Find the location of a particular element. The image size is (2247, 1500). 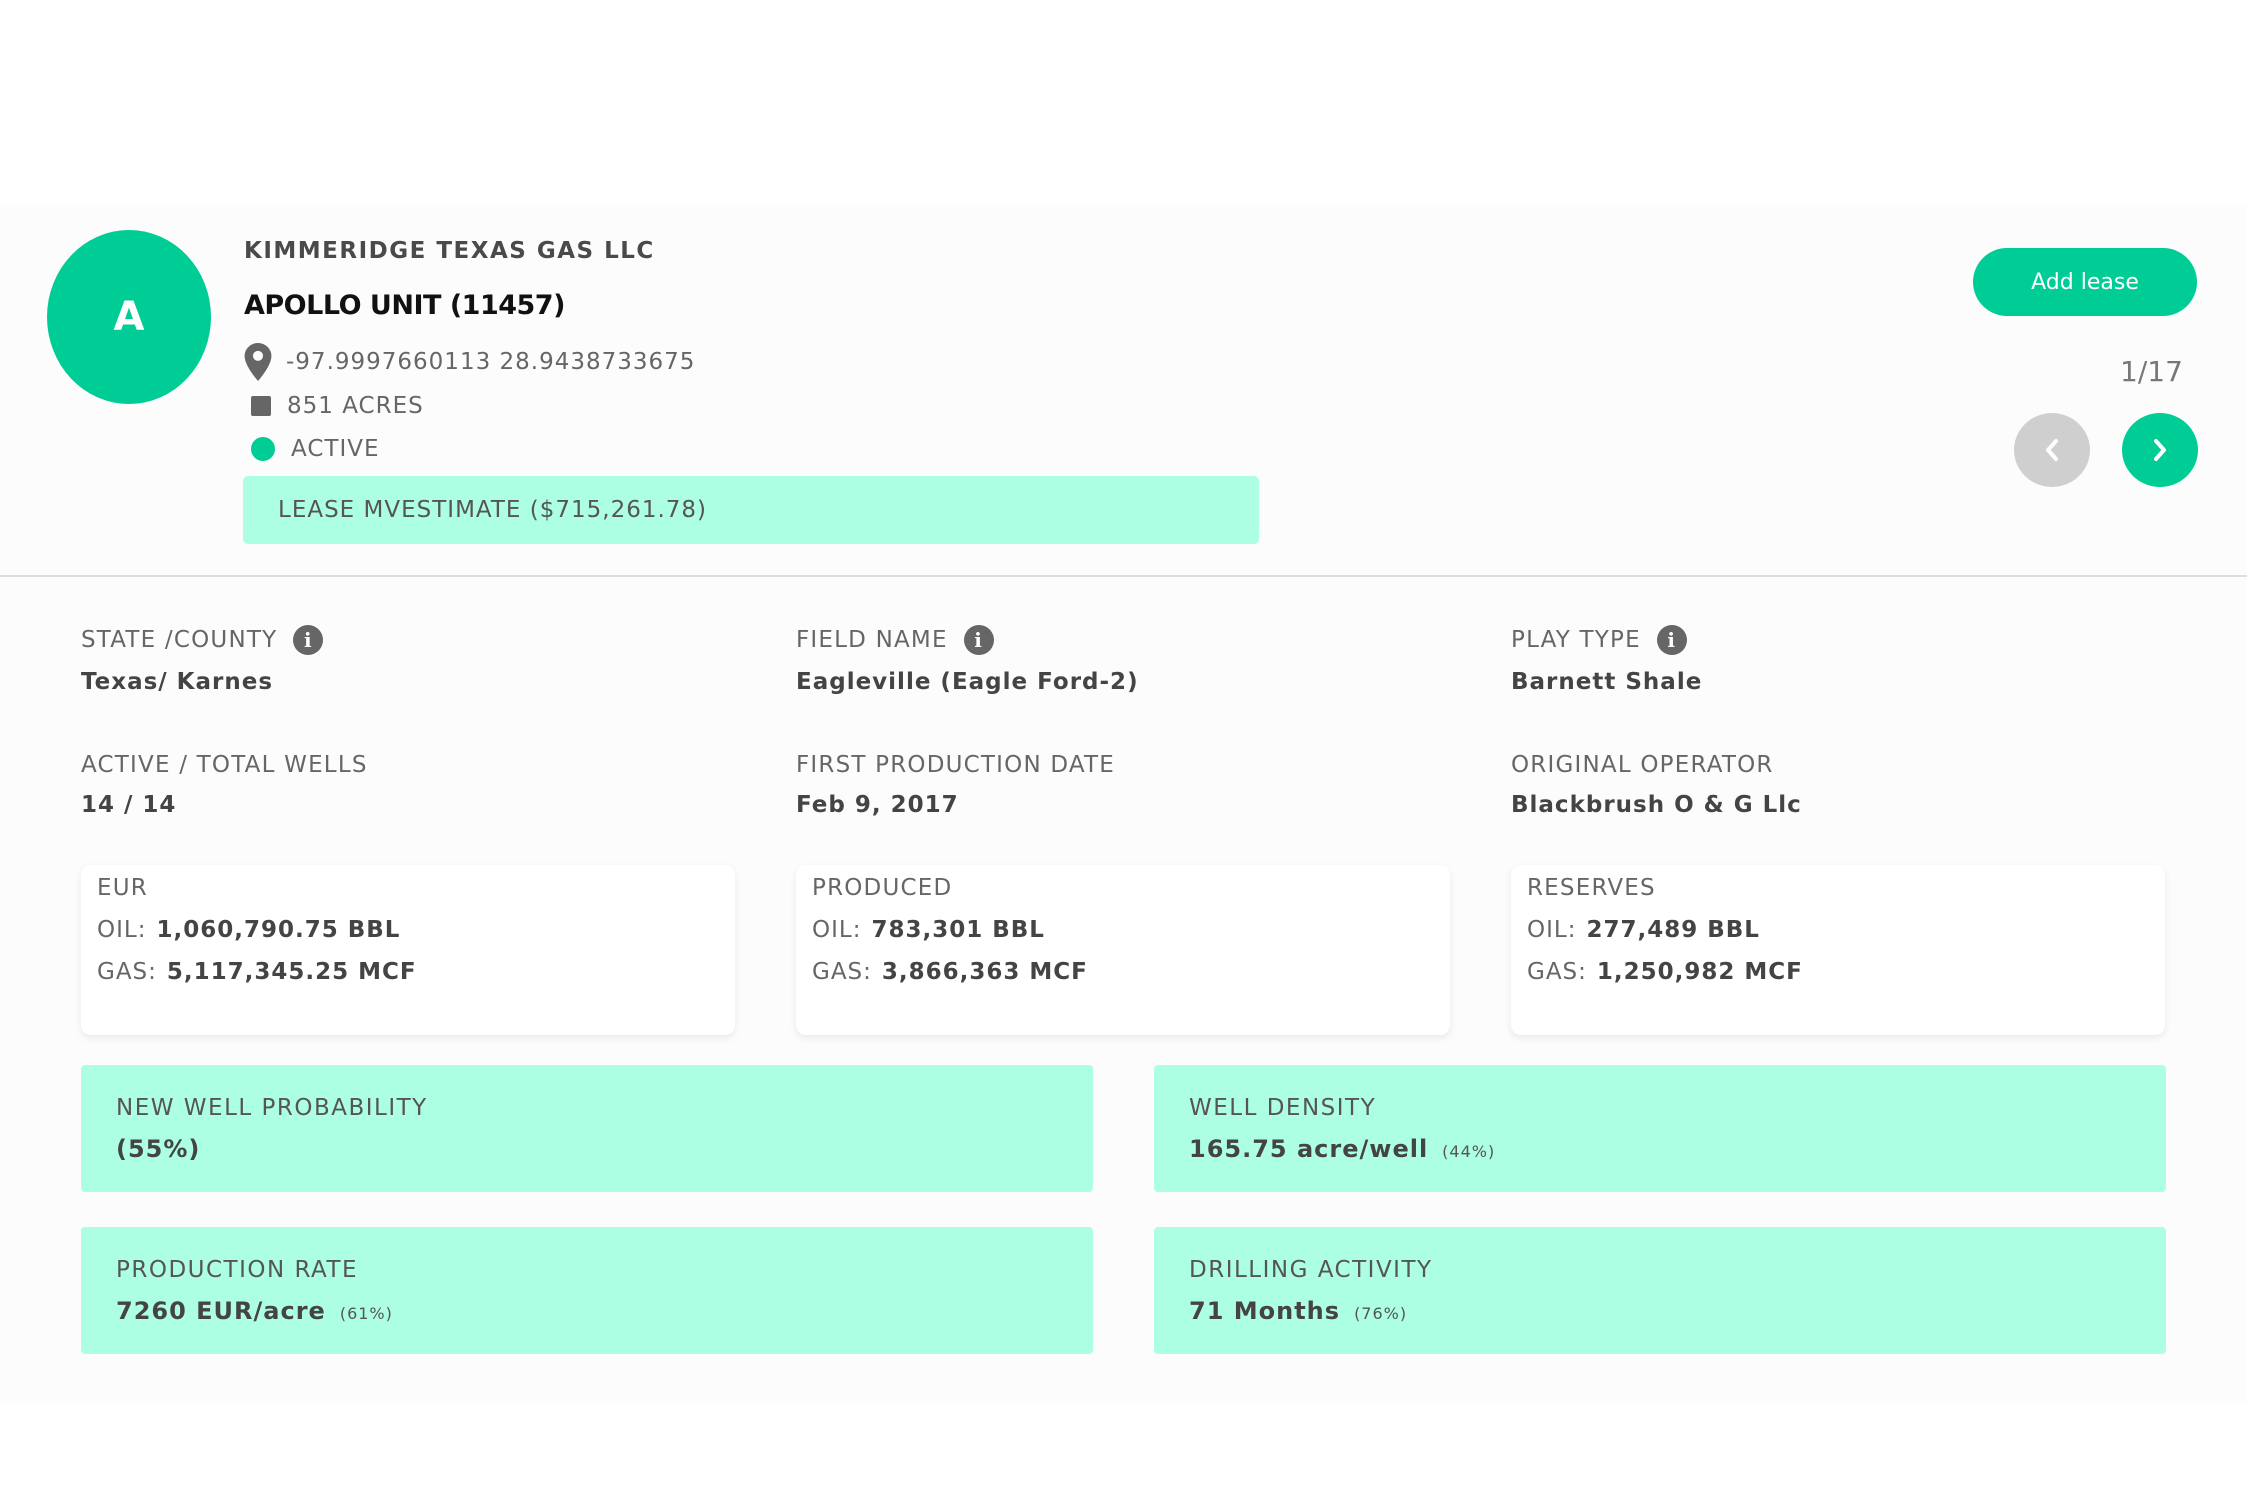

drilling-activity-box: DRILLING ACTIVITY 71 Months (76%) is located at coordinates (1660, 1290).